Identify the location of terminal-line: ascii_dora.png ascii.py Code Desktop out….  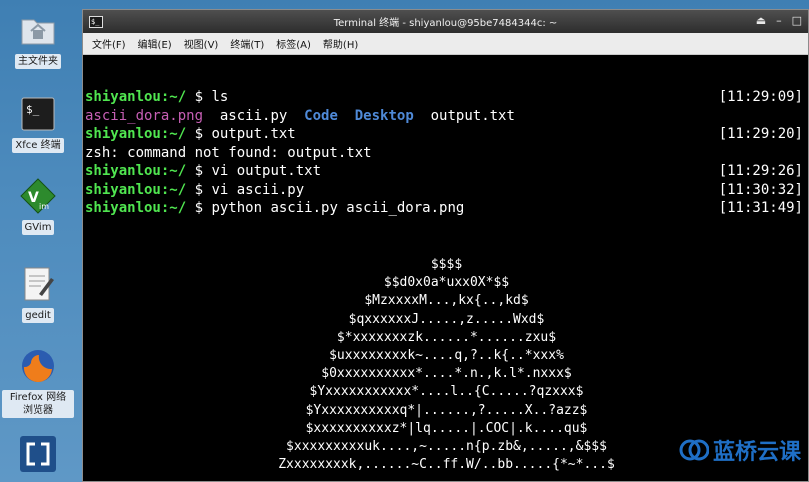
(446, 116).